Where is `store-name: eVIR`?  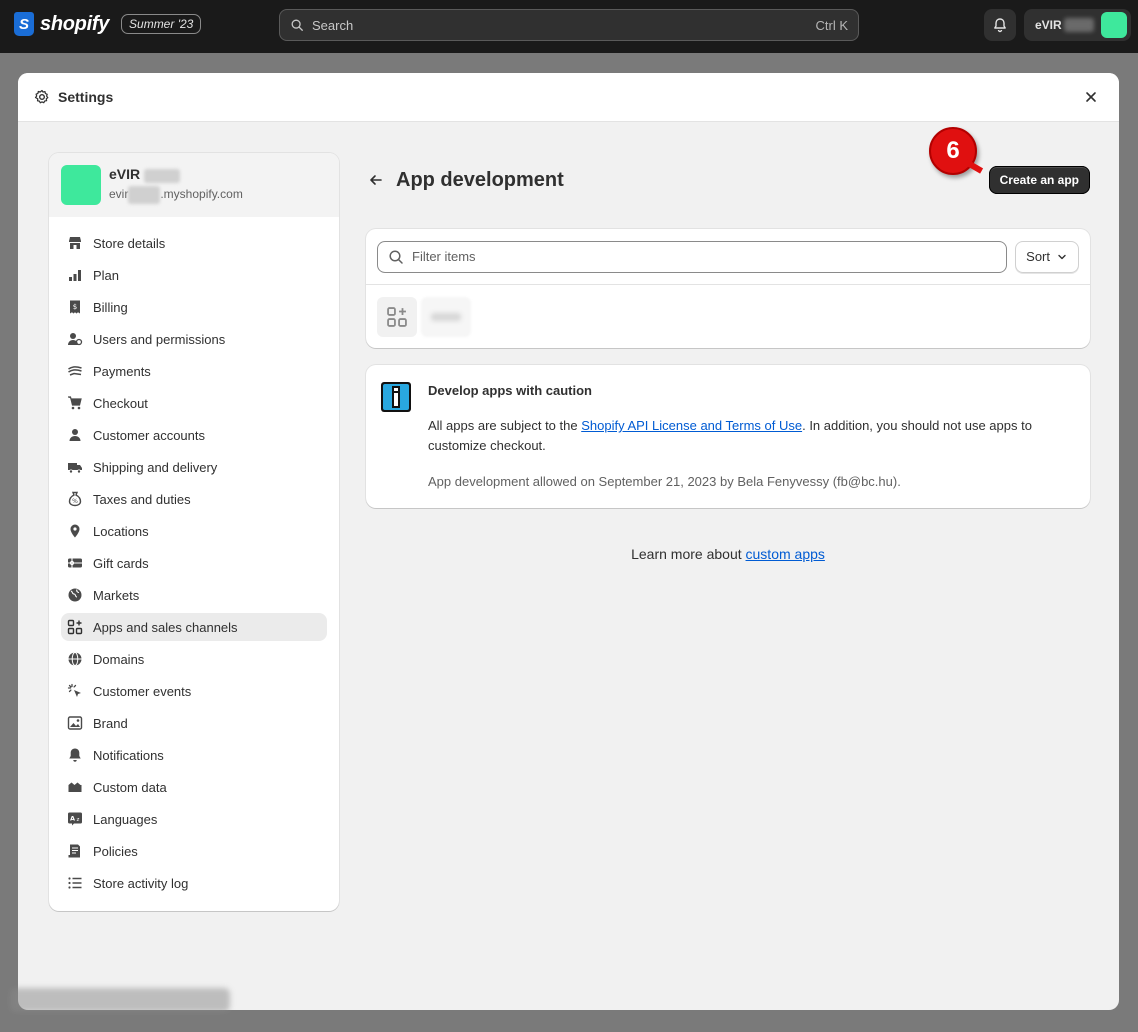 store-name: eVIR is located at coordinates (176, 174).